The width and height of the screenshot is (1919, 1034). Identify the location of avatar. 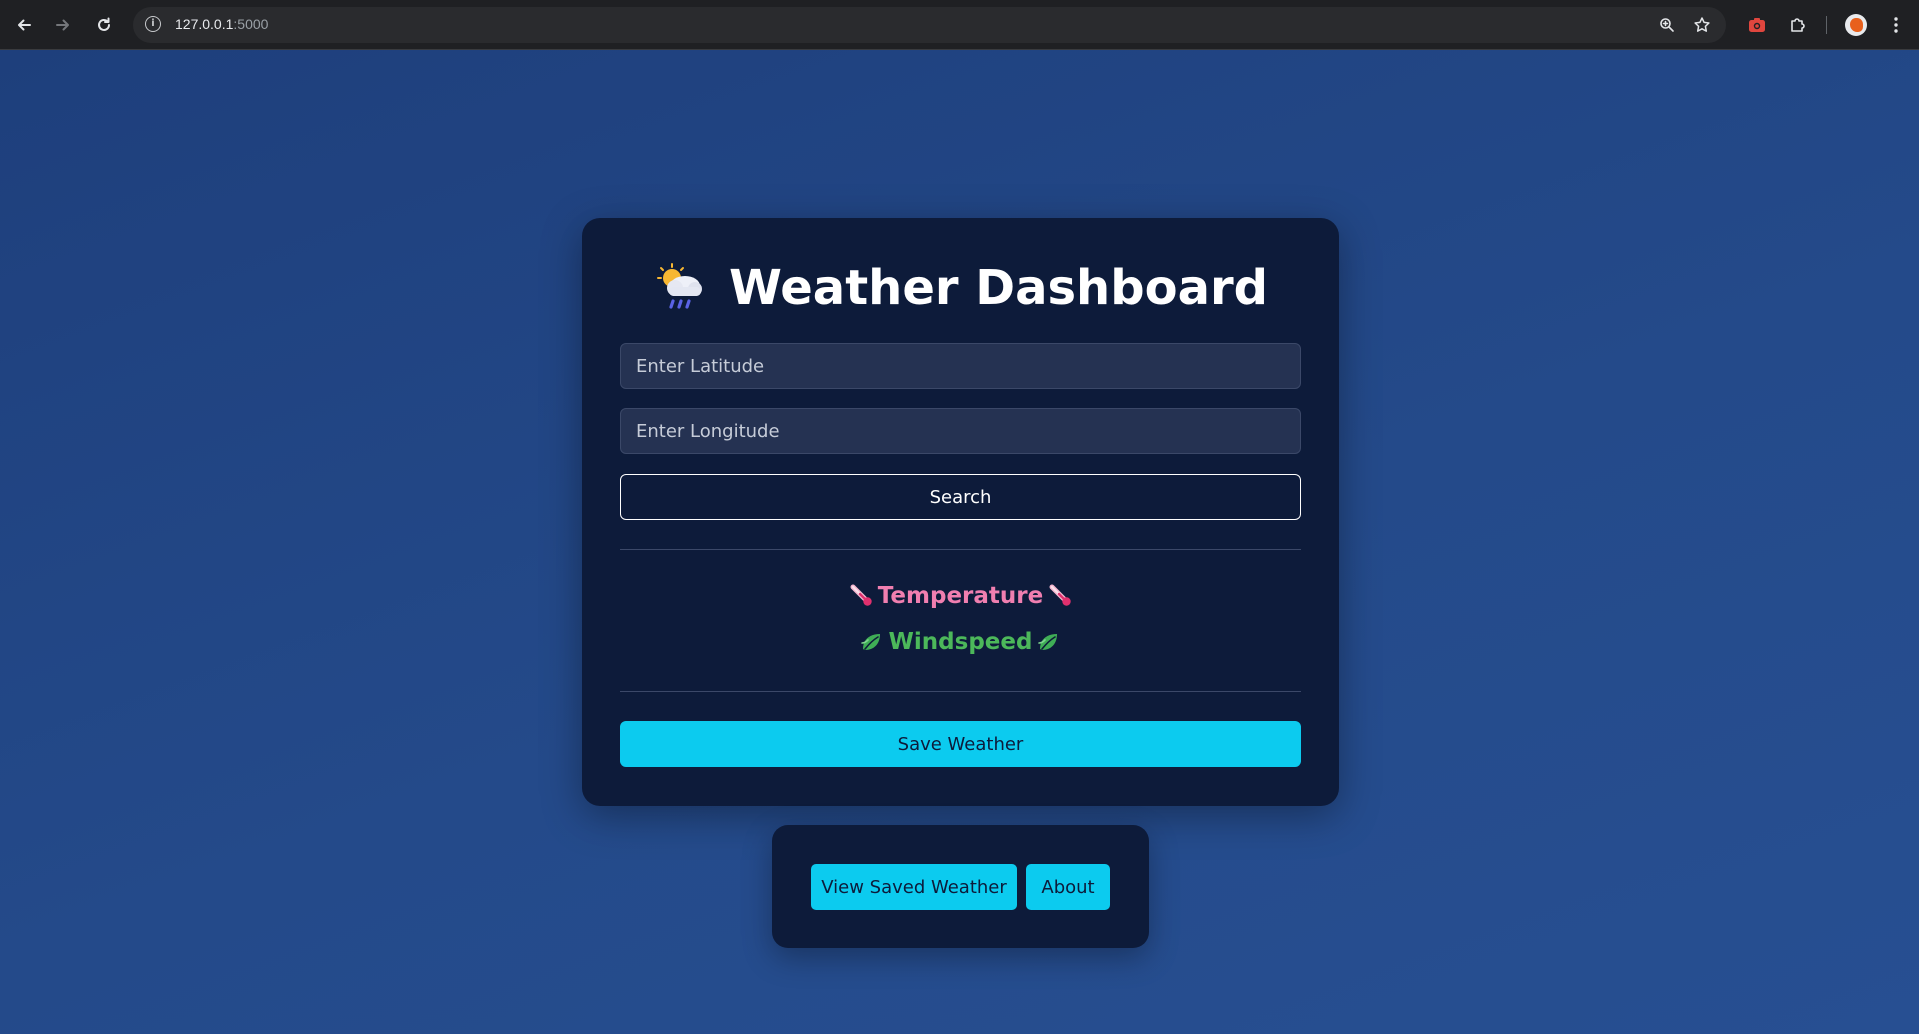
(1856, 25).